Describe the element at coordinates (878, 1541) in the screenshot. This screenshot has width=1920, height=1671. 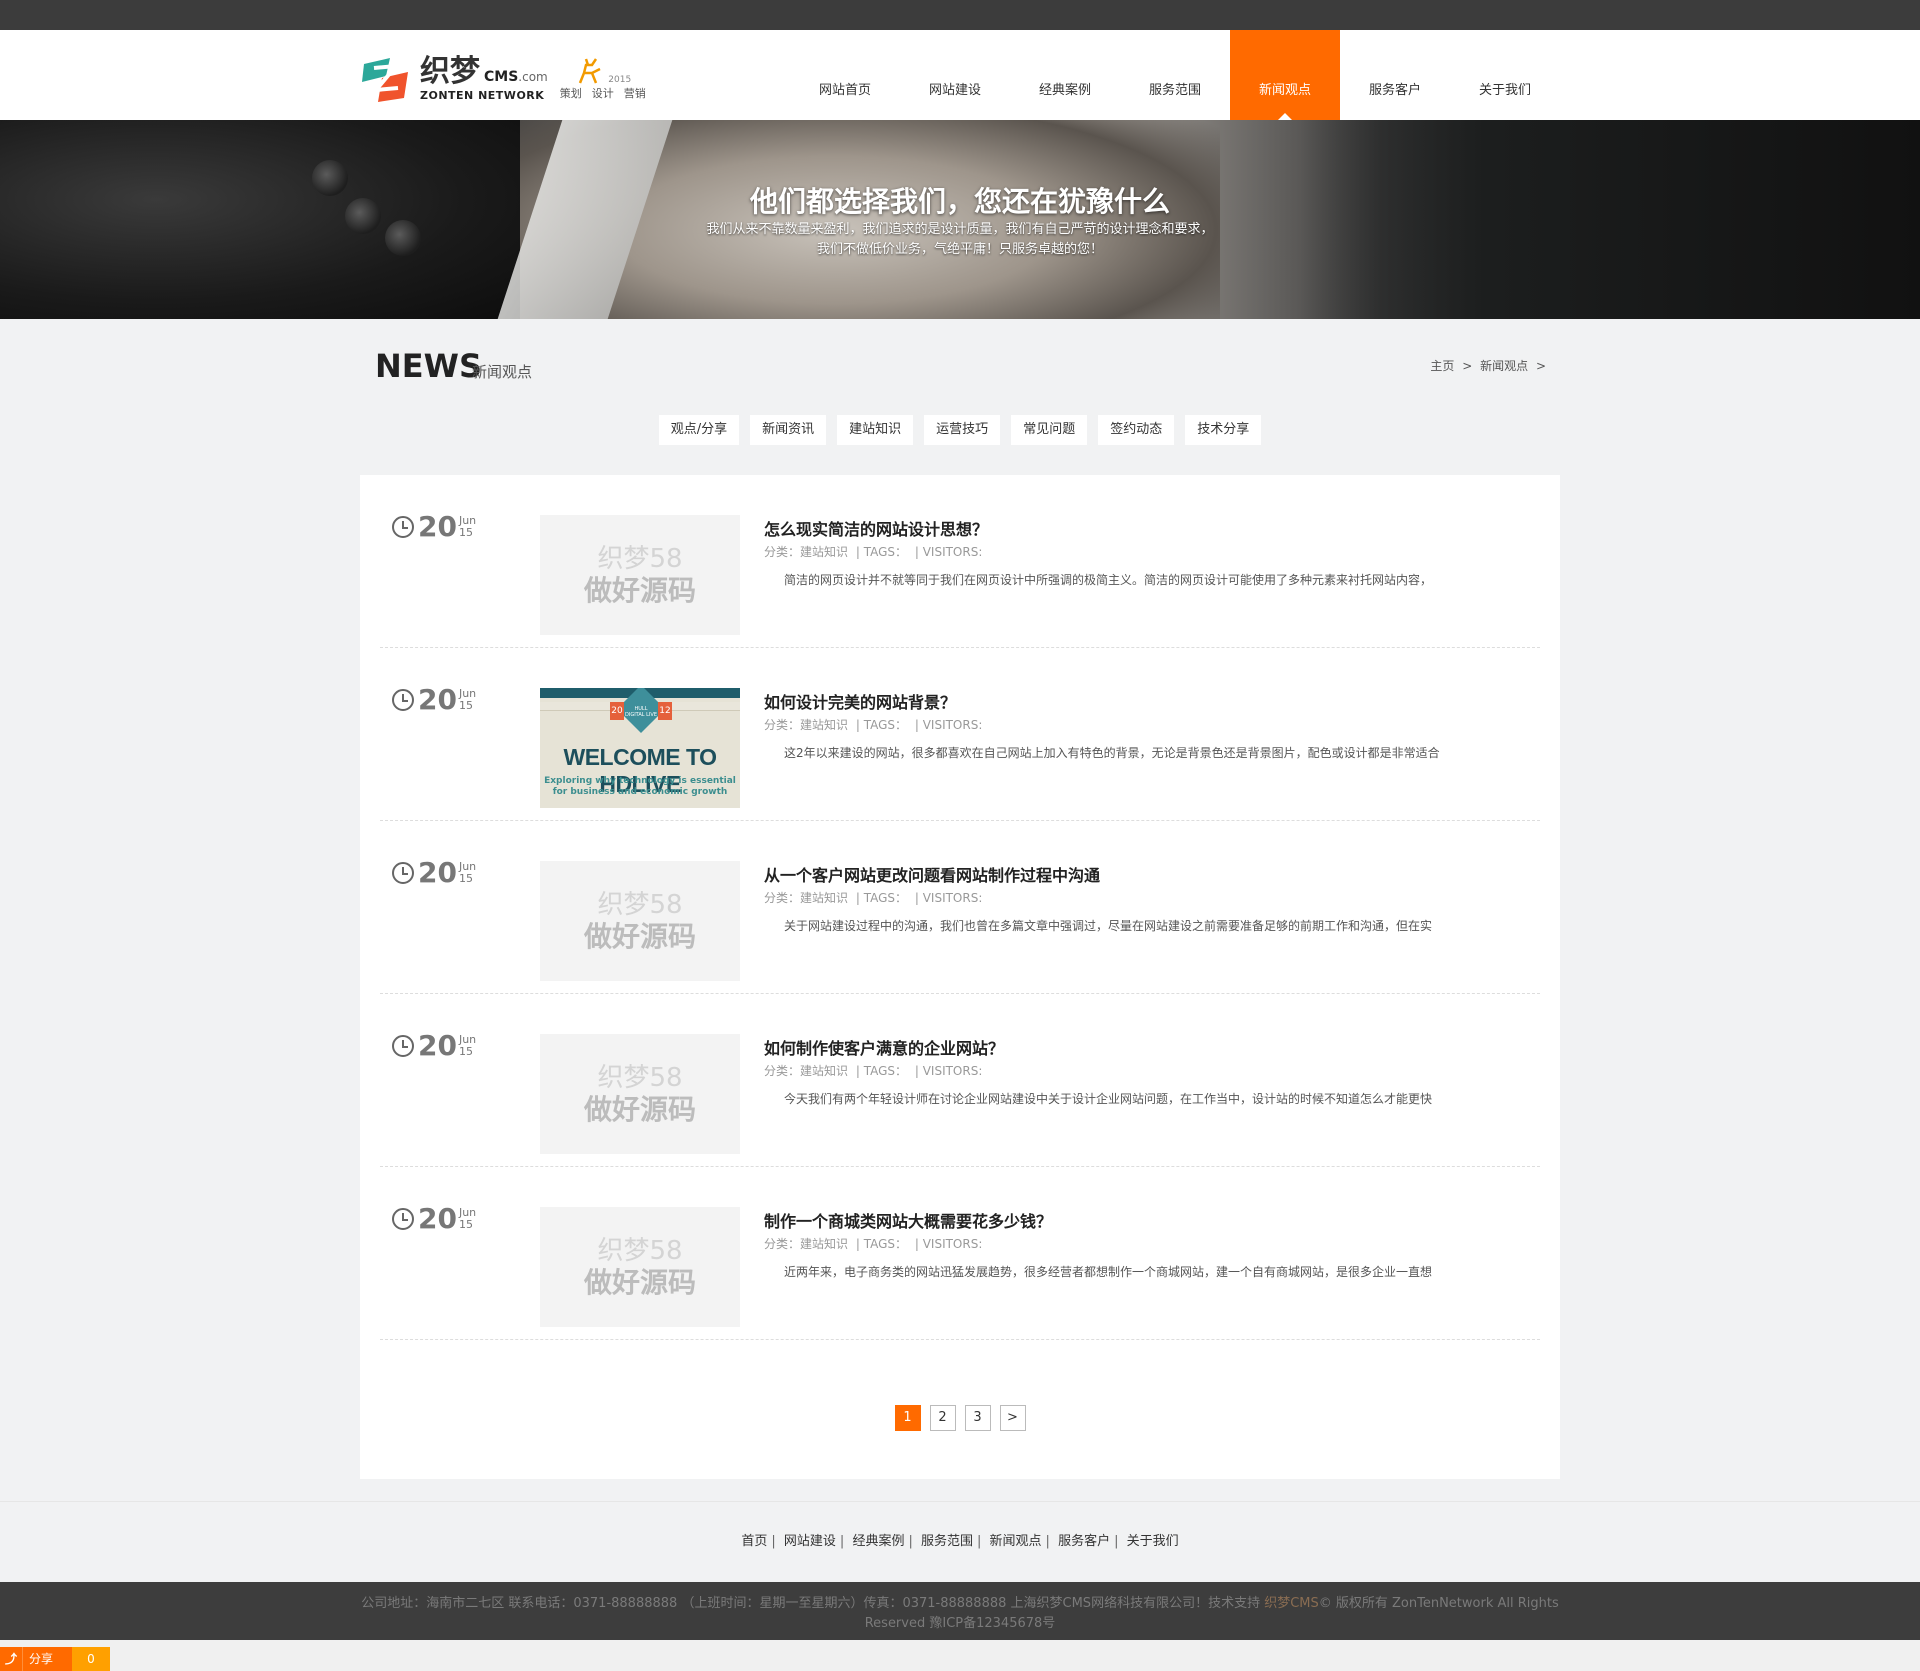
I see `footer-link-cases: 经典案例` at that location.